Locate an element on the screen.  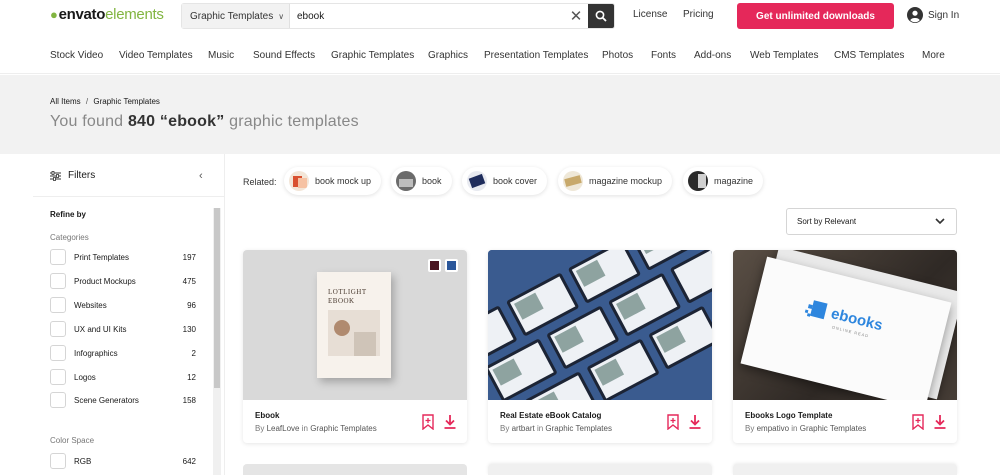
card-thumbnail: LOTLIGHT EBOOK is located at coordinates (355, 325).